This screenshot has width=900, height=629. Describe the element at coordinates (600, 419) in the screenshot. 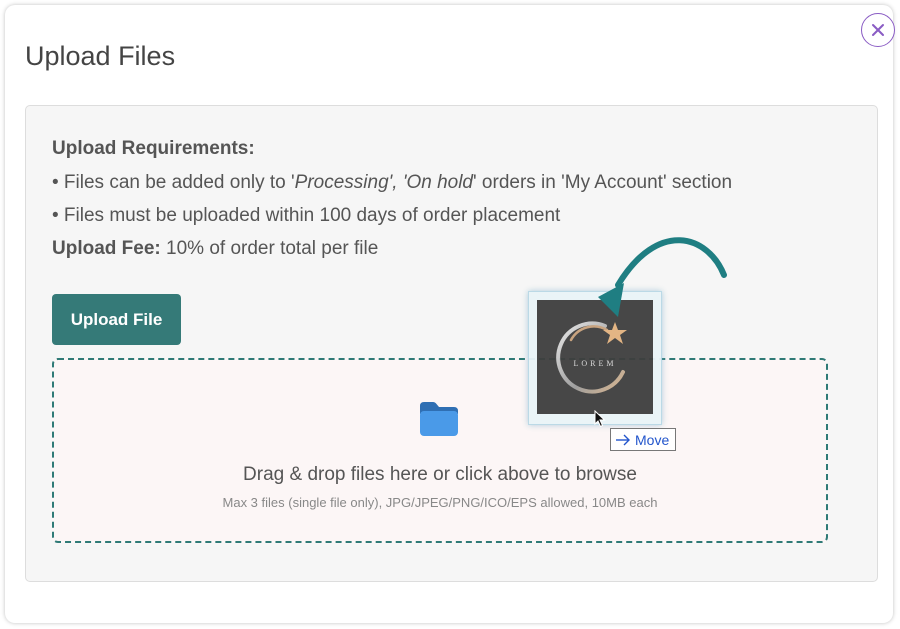

I see `mouse-cursor-icon` at that location.